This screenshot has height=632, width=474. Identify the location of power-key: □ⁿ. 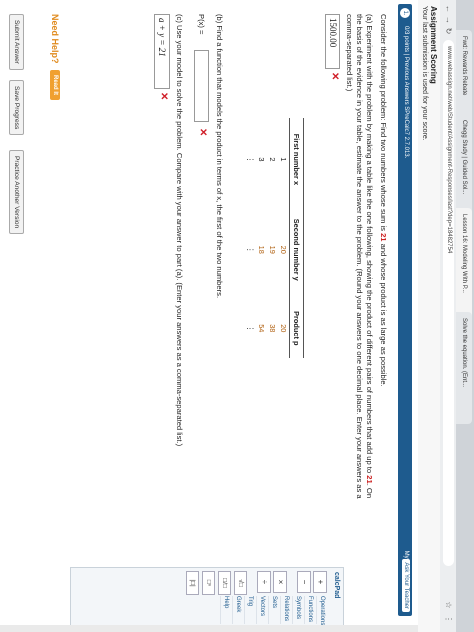
(208, 583).